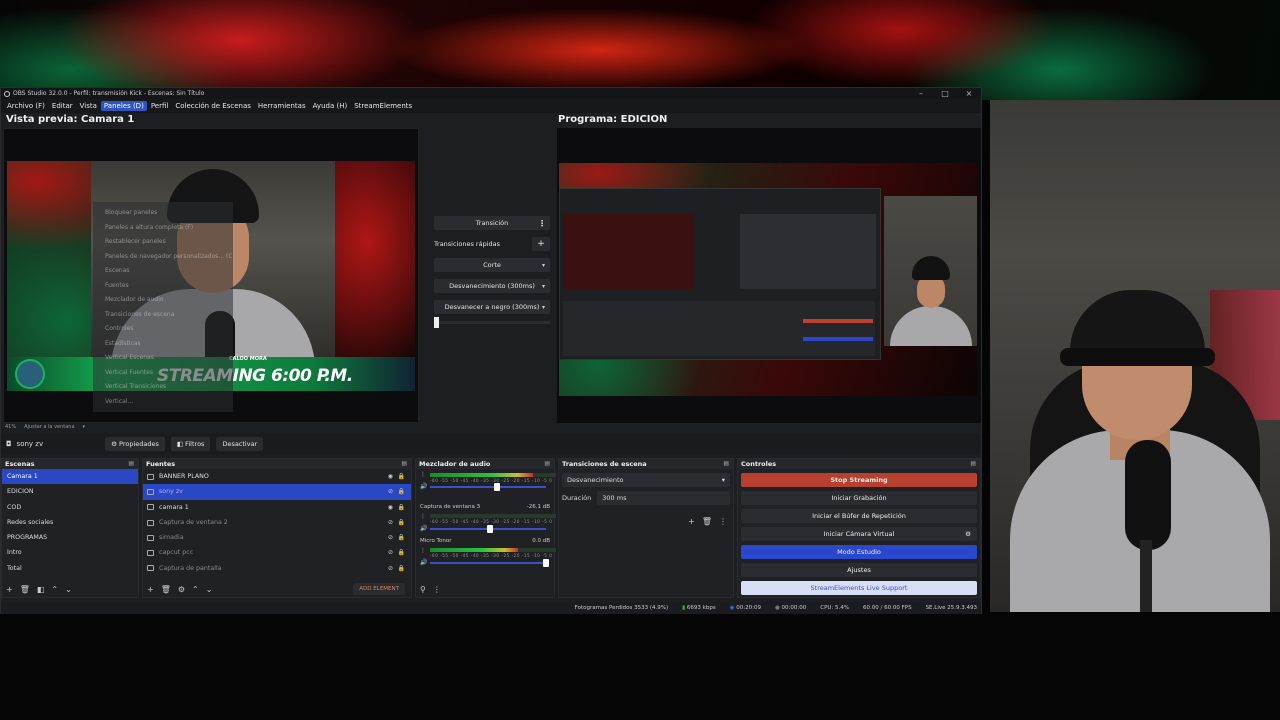 This screenshot has height=720, width=1280. What do you see at coordinates (70, 477) in the screenshot?
I see `scene-item: Camara 1` at bounding box center [70, 477].